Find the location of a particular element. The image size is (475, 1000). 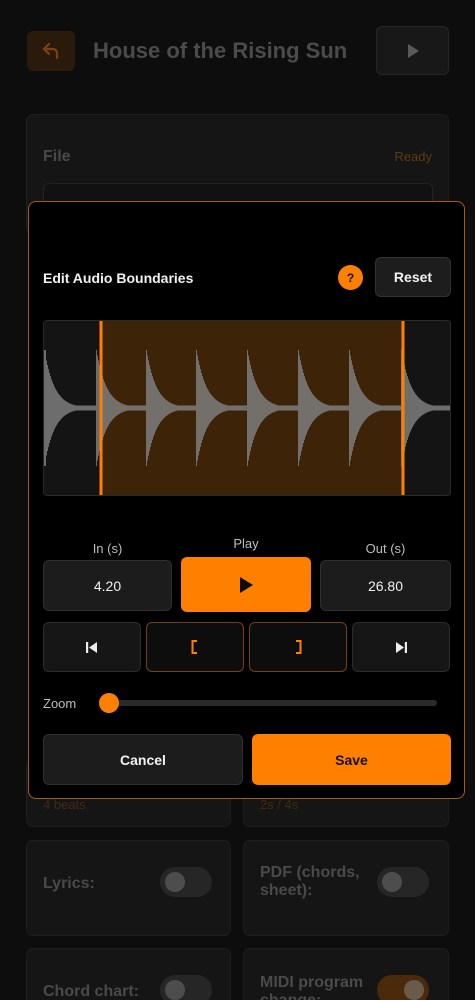

set-in-button is located at coordinates (195, 647).